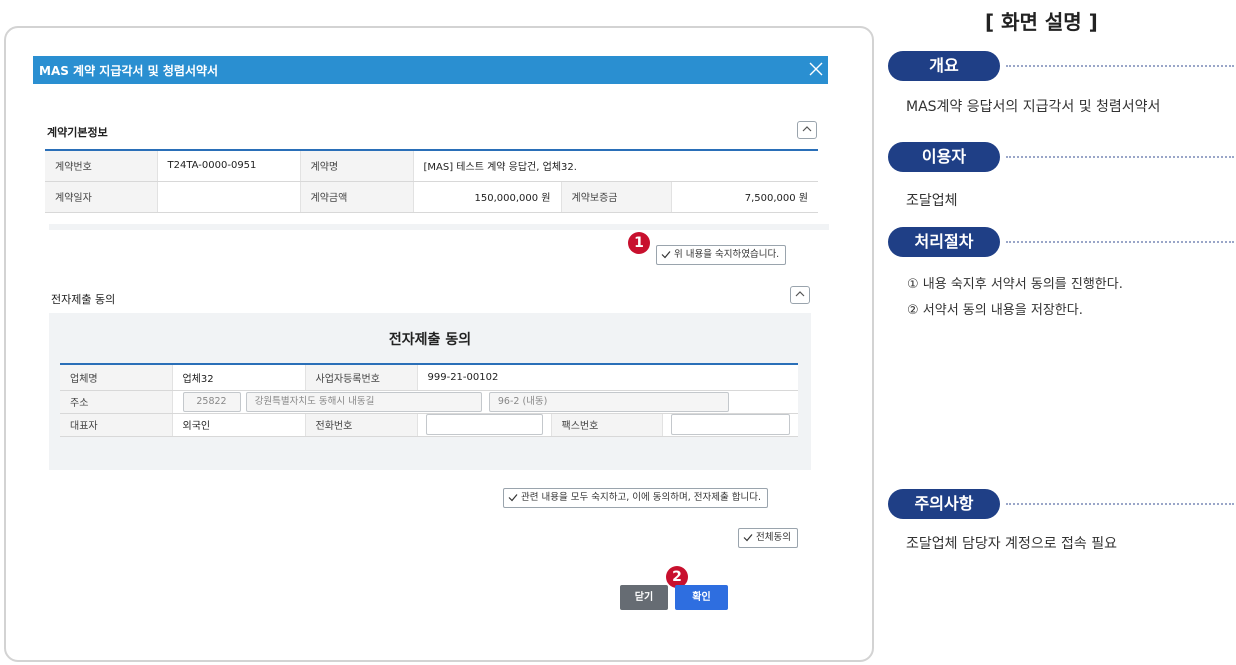 This screenshot has height=665, width=1236. Describe the element at coordinates (116, 377) in the screenshot. I see `company-label: 업체명` at that location.